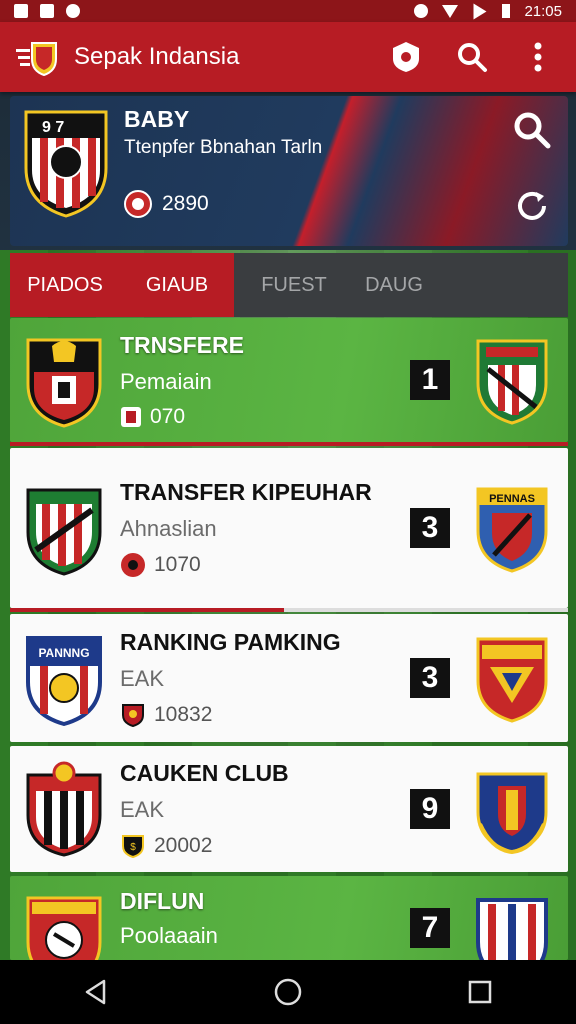 Image resolution: width=576 pixels, height=1024 pixels. What do you see at coordinates (64, 681) in the screenshot?
I see `club-crest-icon: PANNNG` at bounding box center [64, 681].